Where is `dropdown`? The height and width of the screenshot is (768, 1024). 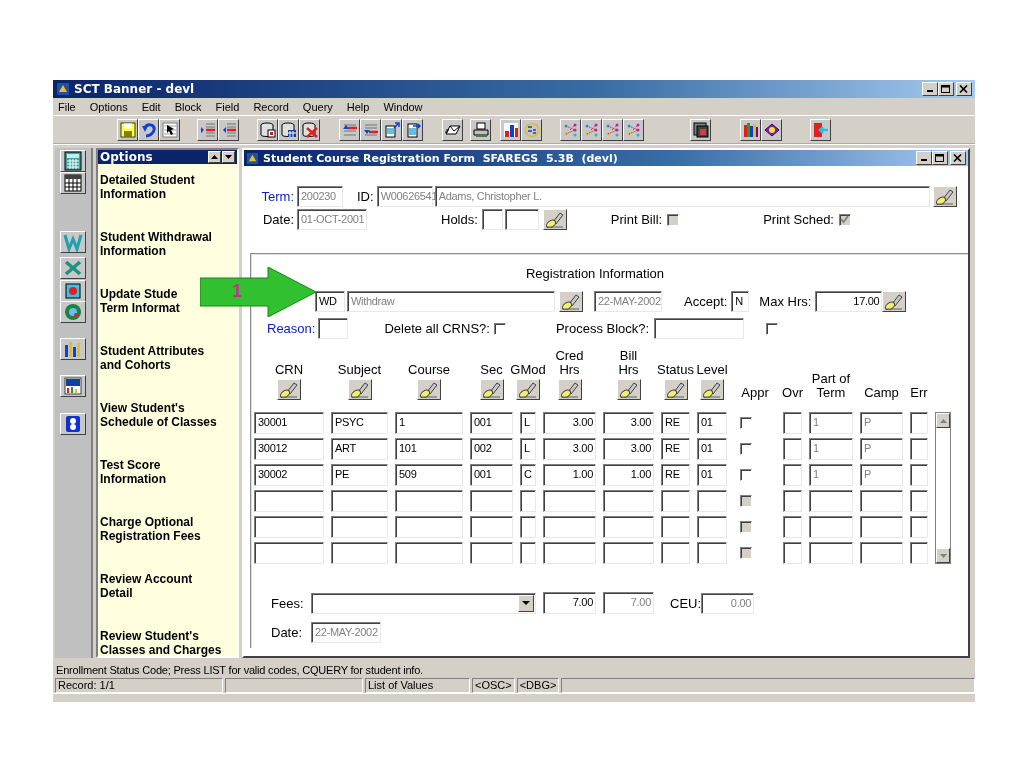 dropdown is located at coordinates (423, 603).